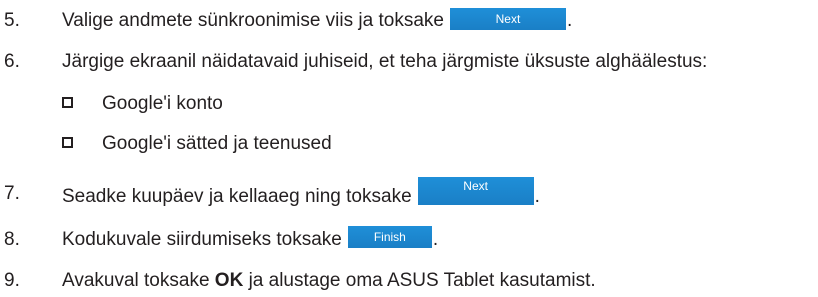 The height and width of the screenshot is (297, 818). I want to click on step-number: 5., so click(12, 20).